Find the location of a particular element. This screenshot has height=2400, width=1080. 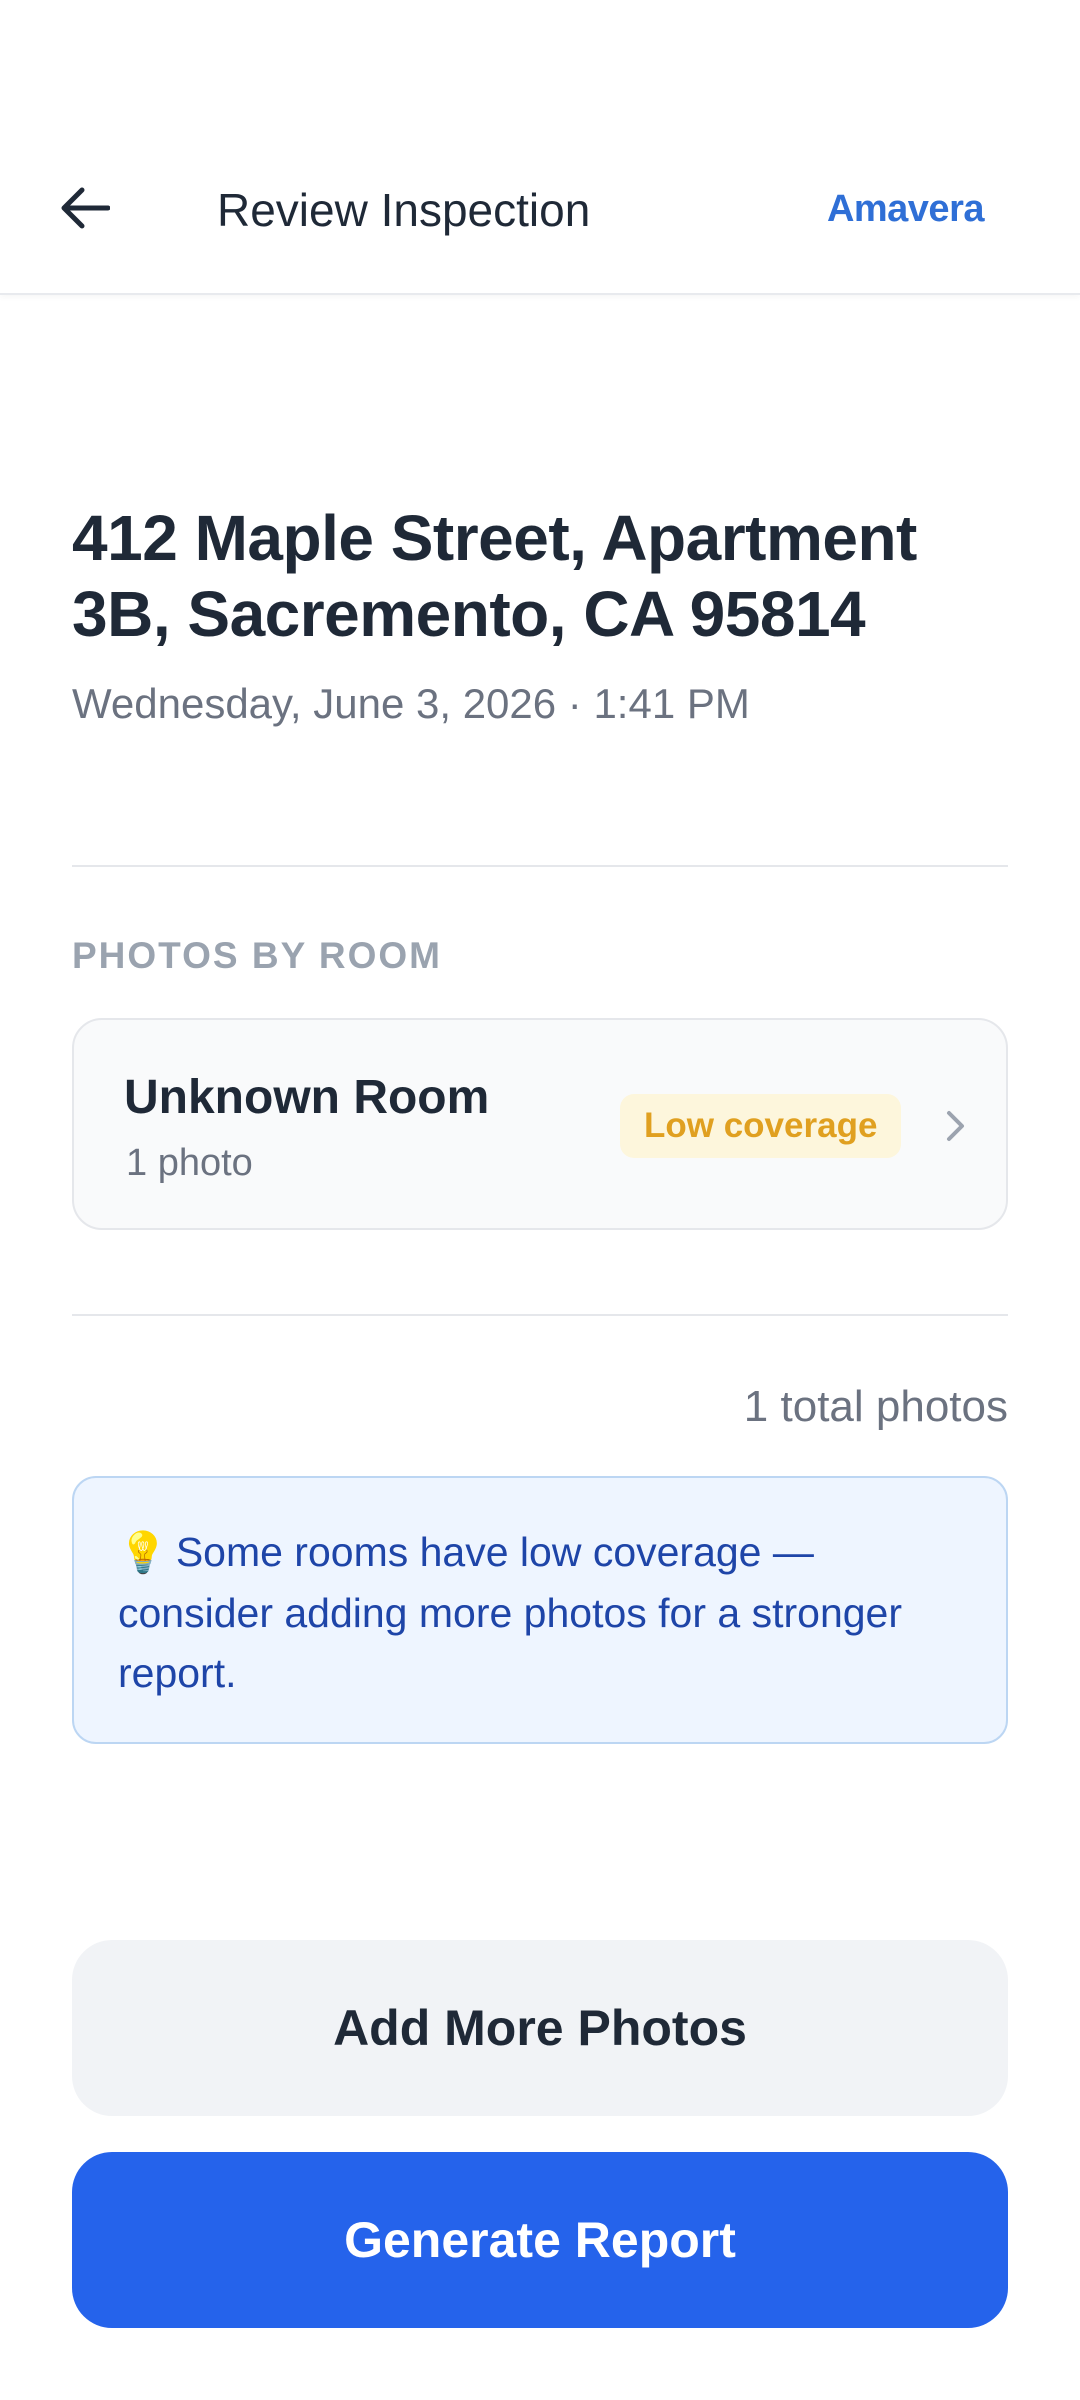

room-name: Unknown Room is located at coordinates (307, 1097).